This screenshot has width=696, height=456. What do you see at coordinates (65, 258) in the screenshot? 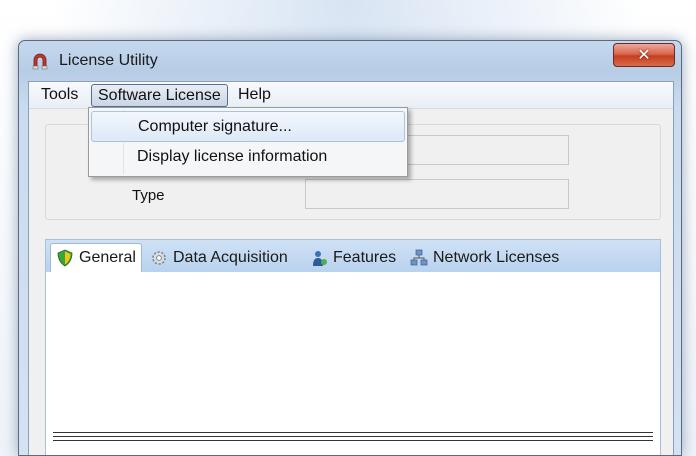
I see `shield-icon` at bounding box center [65, 258].